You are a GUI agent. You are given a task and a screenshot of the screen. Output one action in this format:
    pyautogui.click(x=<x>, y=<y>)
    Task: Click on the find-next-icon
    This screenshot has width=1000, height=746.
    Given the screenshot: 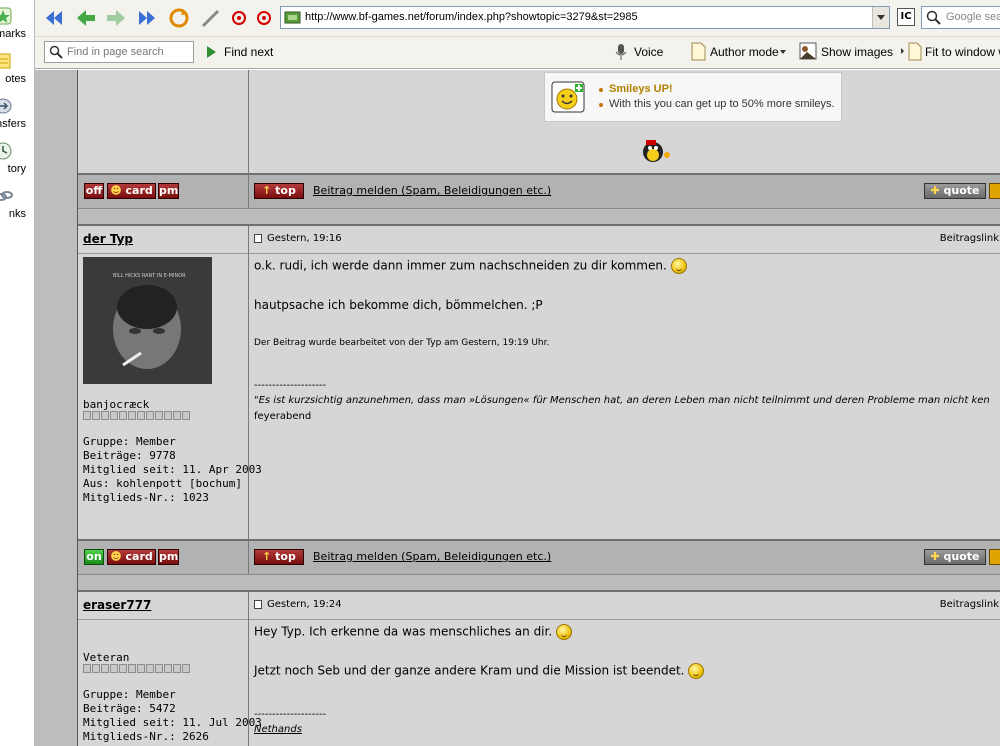 What is the action you would take?
    pyautogui.click(x=211, y=52)
    